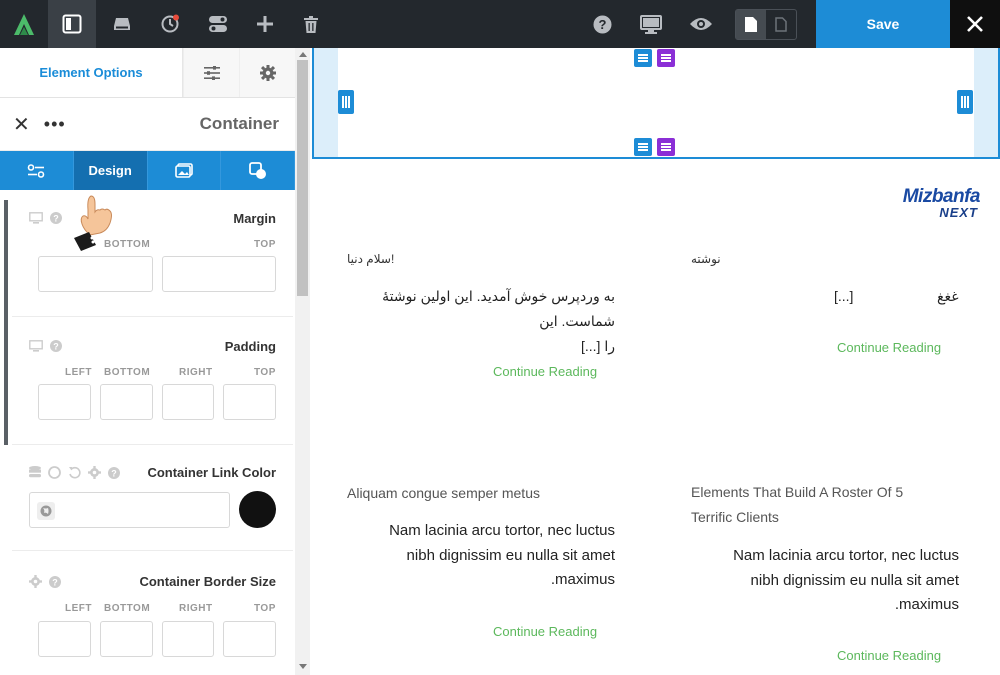 The image size is (1000, 675). Describe the element at coordinates (211, 472) in the screenshot. I see `link-color-title: Container Link Color` at that location.